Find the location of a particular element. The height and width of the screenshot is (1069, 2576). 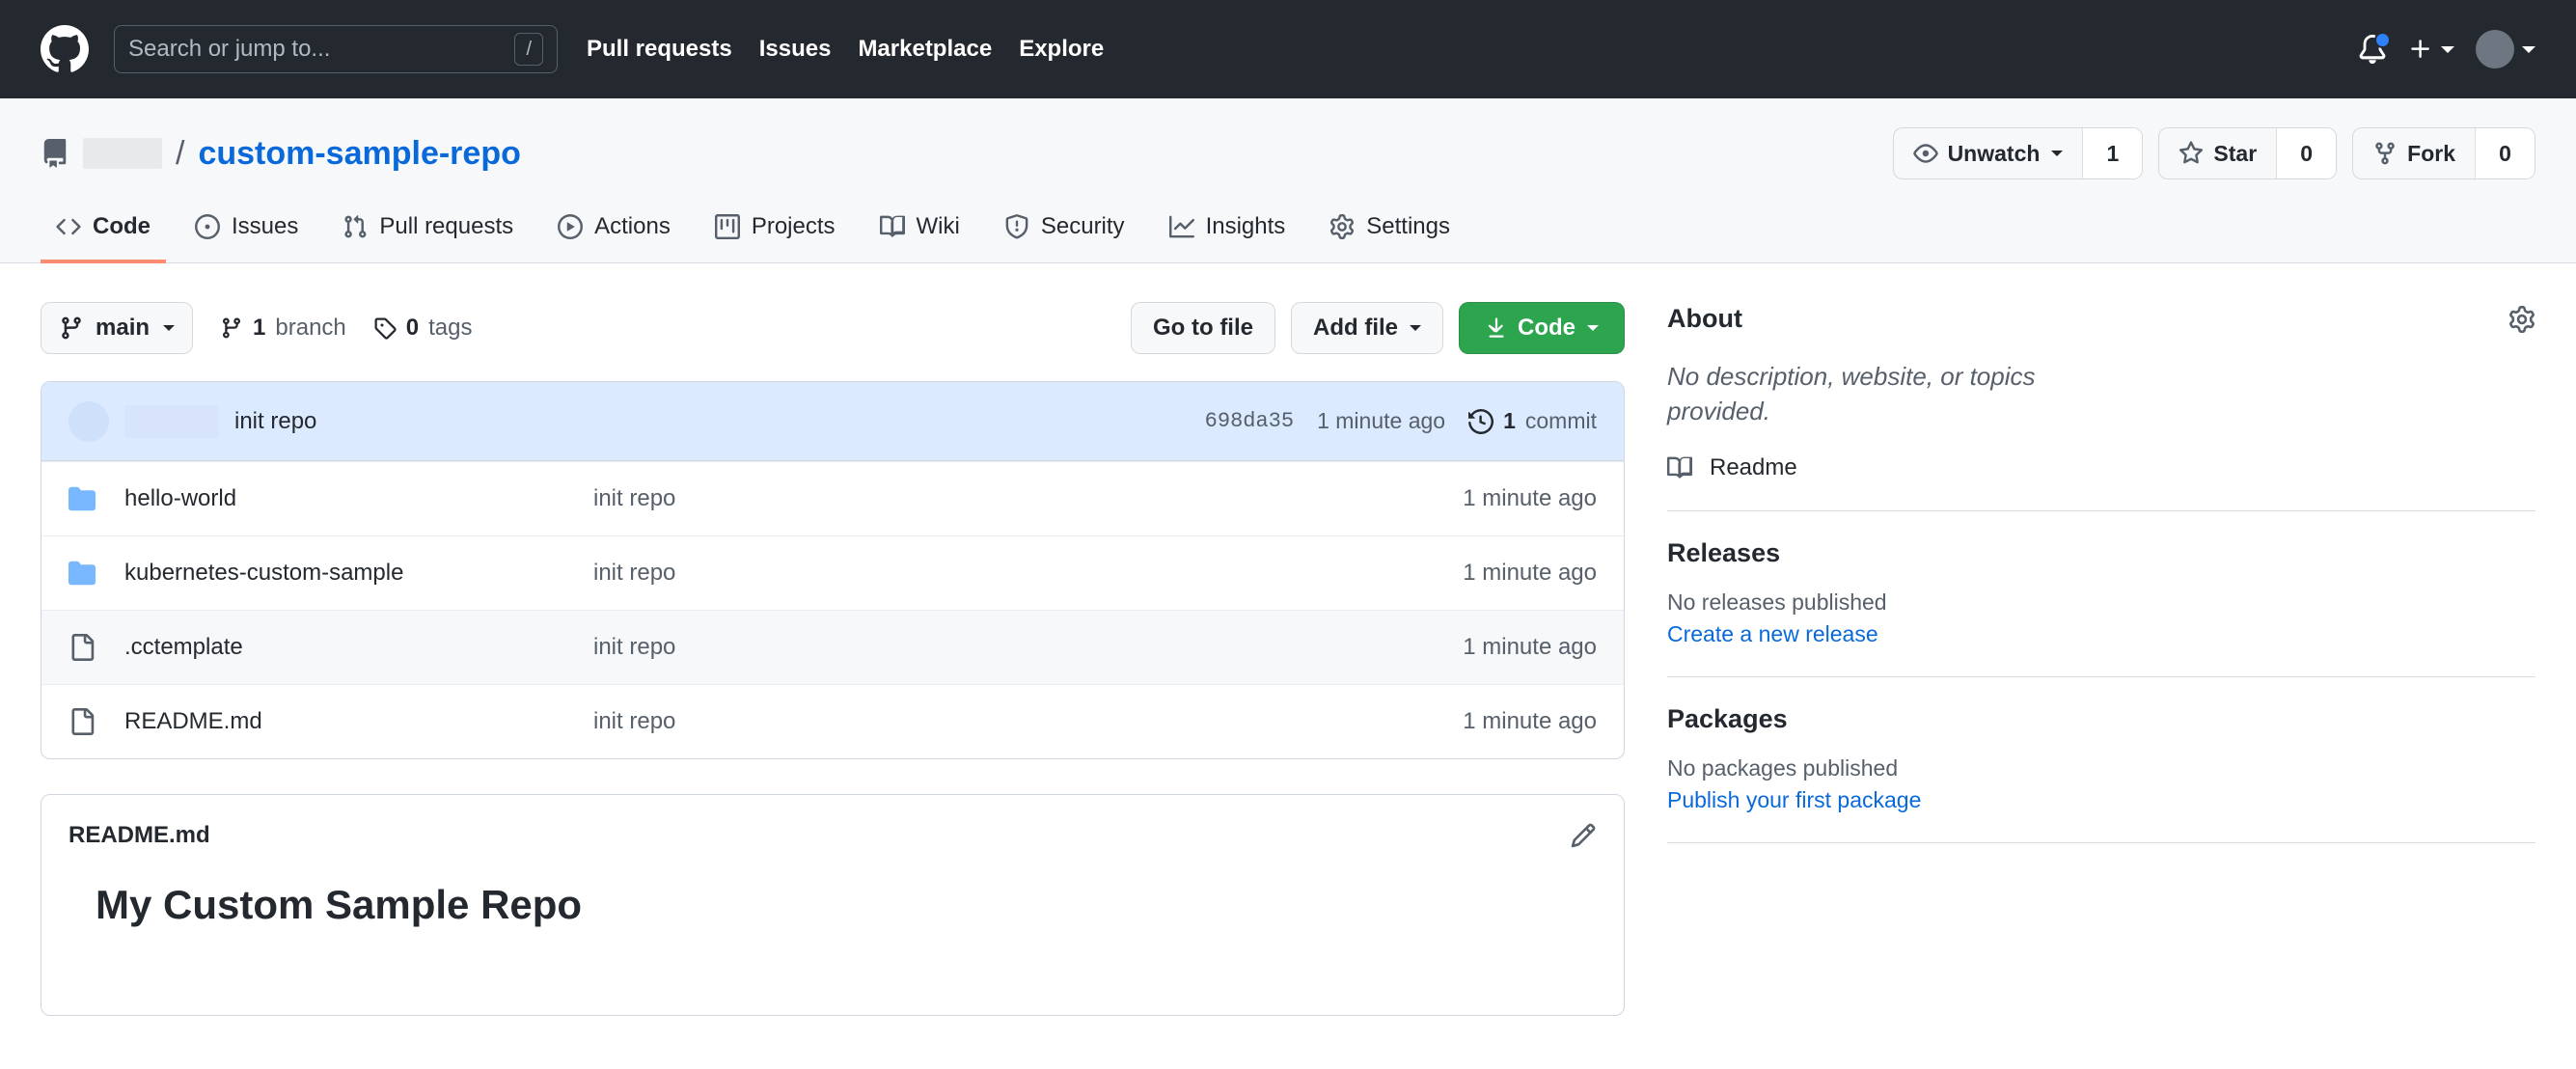

notification-indicator-dot is located at coordinates (2383, 40).